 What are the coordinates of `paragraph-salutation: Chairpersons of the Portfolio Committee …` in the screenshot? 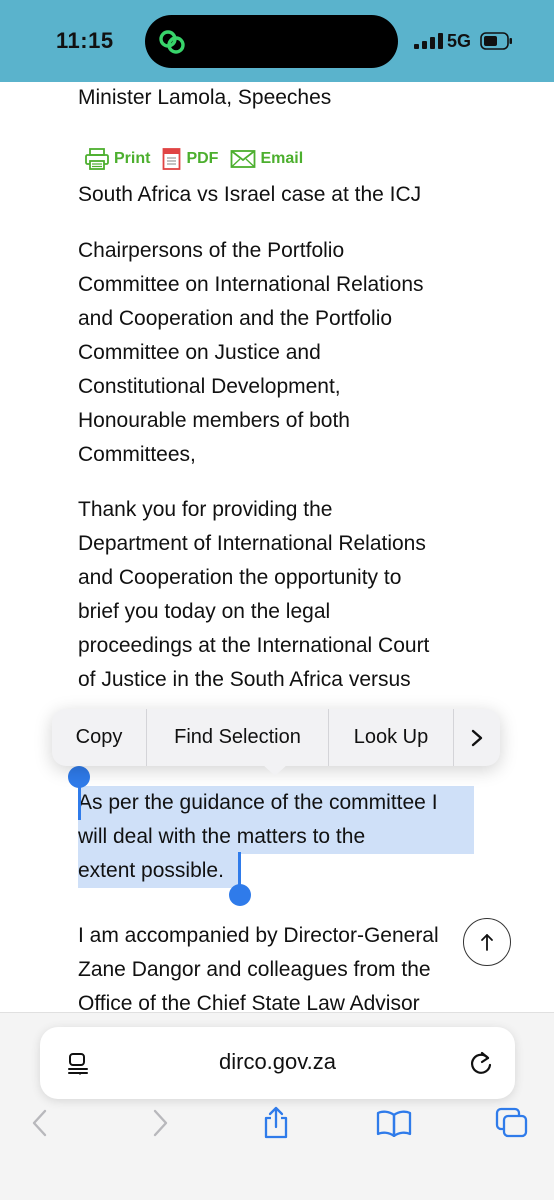 It's located at (278, 353).